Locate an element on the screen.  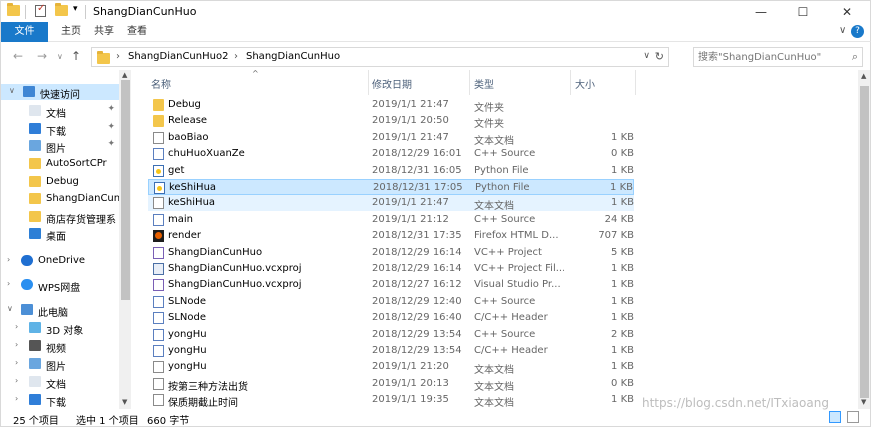
sidebar-item-5: Debug is located at coordinates (60, 182).